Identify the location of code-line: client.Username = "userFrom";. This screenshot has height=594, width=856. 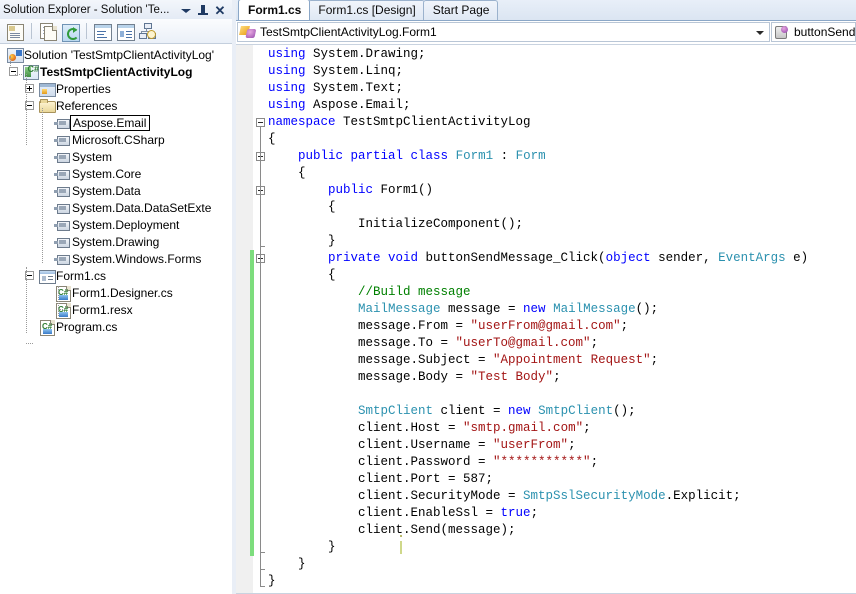
(562, 445).